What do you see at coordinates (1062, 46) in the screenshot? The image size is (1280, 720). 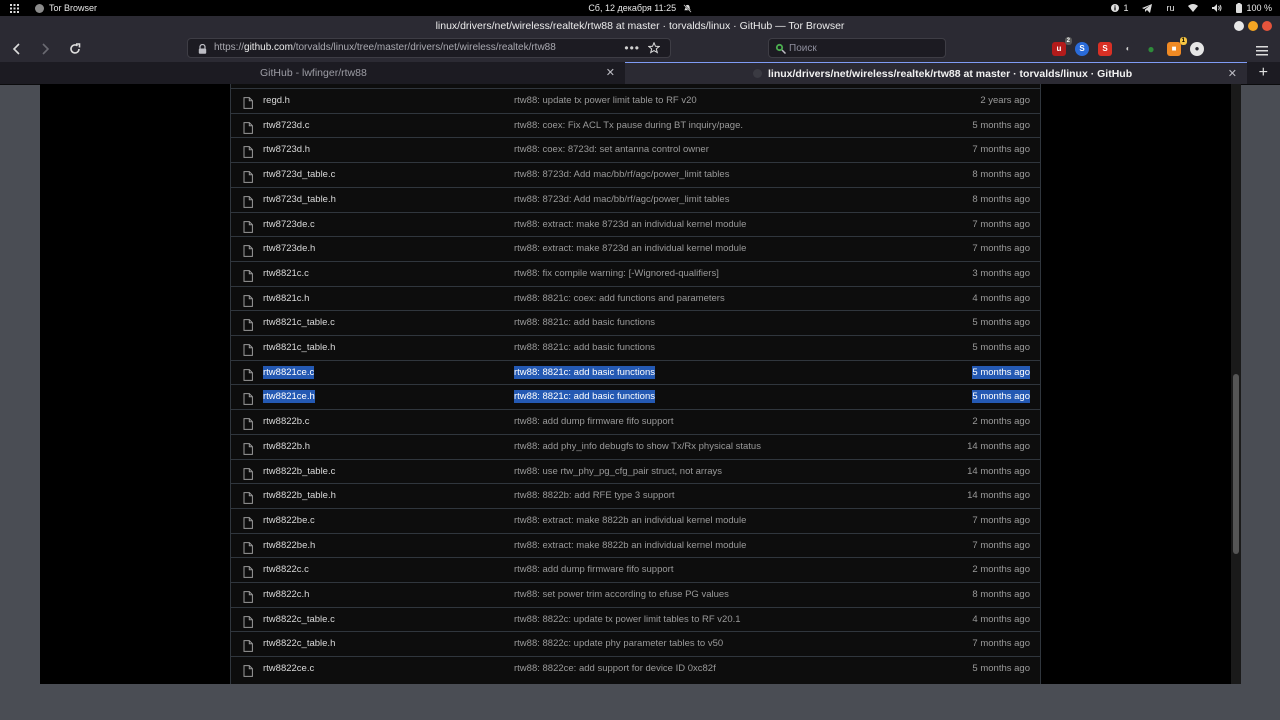 I see `ublock-icon: u2` at bounding box center [1062, 46].